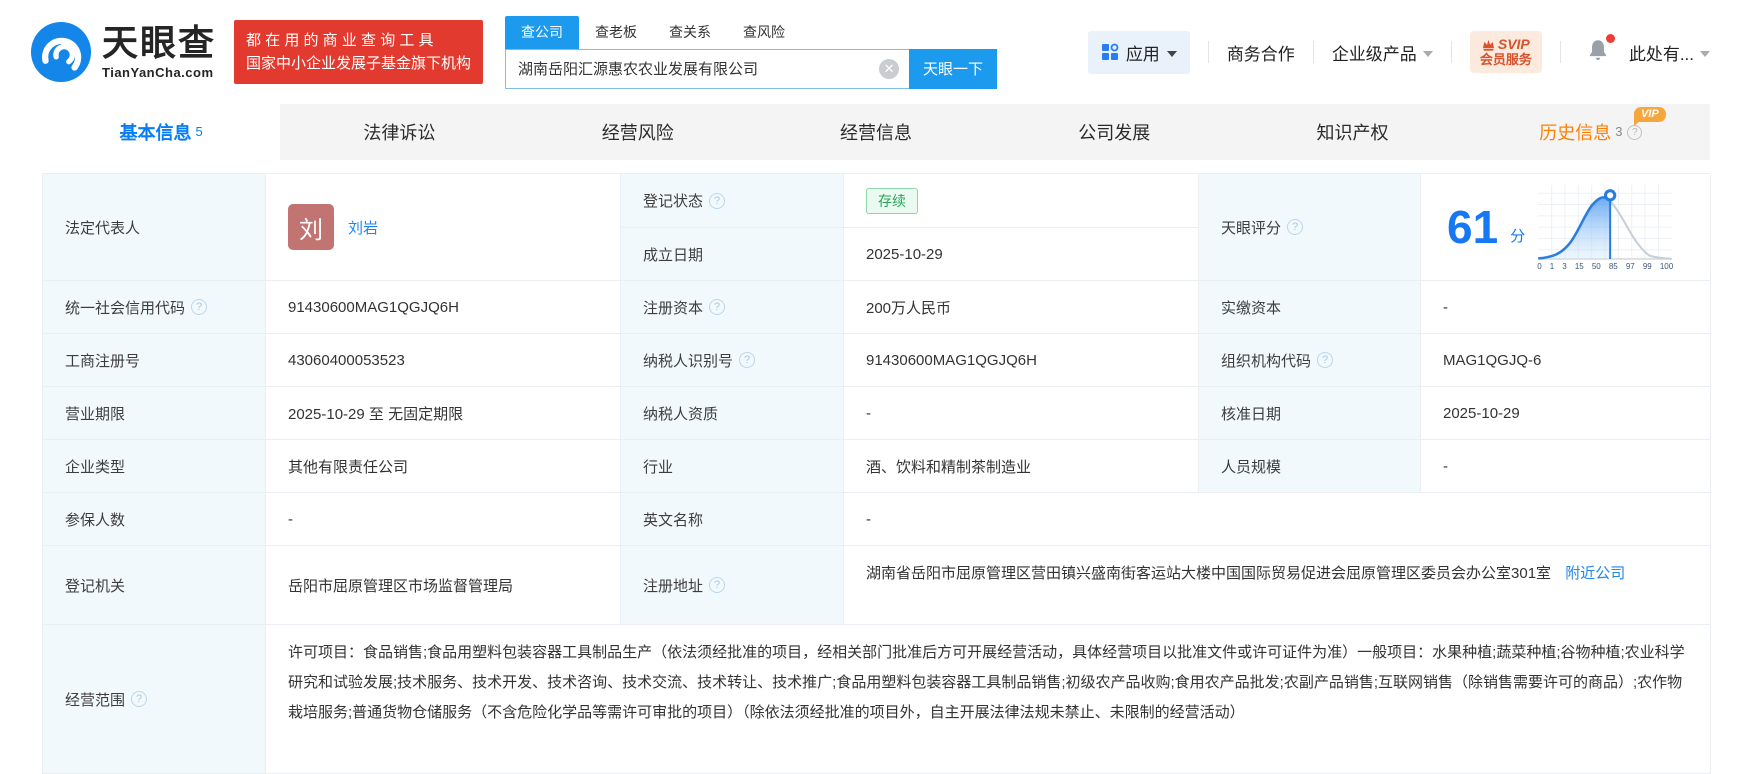 The width and height of the screenshot is (1752, 774). I want to click on field-label-paid-capital: 实缴资本, so click(1310, 307).